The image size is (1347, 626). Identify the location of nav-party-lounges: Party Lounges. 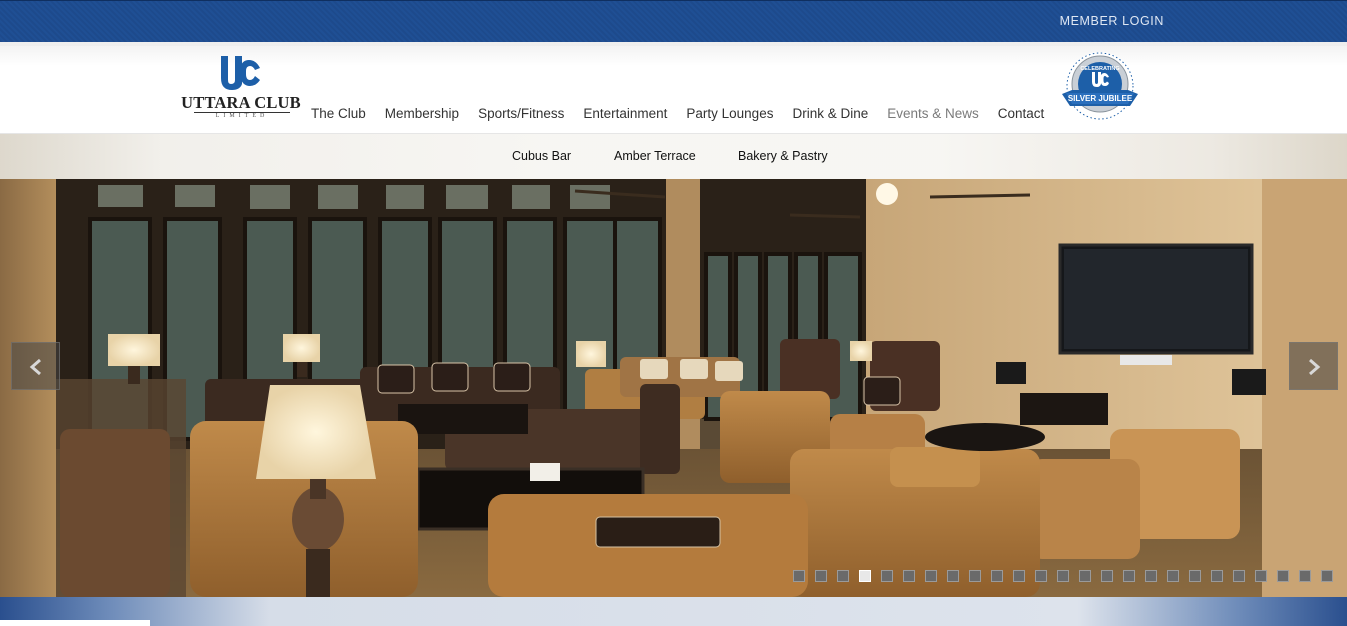
(729, 113).